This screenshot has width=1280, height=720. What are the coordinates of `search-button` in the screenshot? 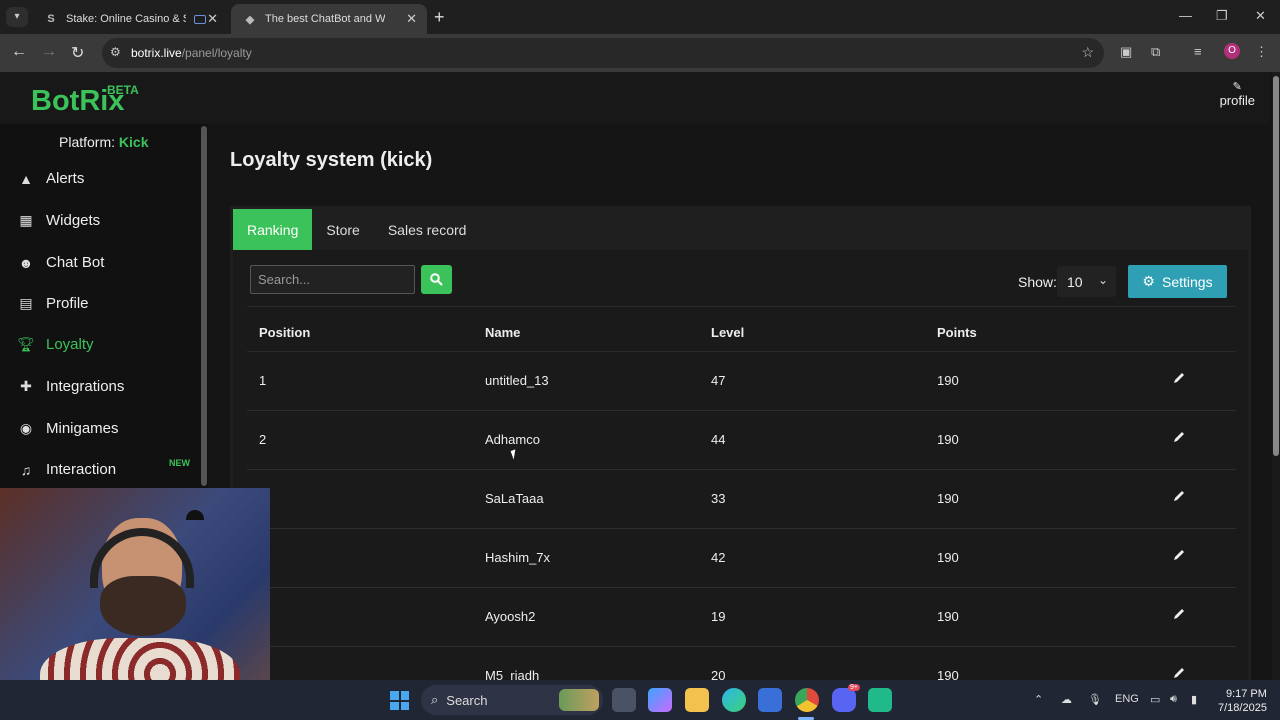 It's located at (436, 279).